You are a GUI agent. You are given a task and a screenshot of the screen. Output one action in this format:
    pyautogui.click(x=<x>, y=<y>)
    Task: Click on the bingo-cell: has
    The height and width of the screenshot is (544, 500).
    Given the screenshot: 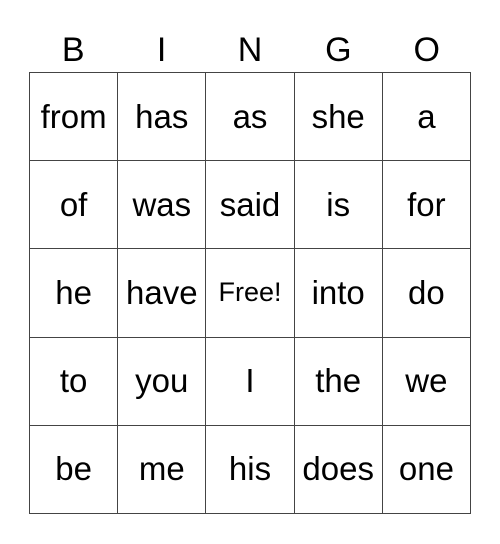 What is the action you would take?
    pyautogui.click(x=162, y=117)
    